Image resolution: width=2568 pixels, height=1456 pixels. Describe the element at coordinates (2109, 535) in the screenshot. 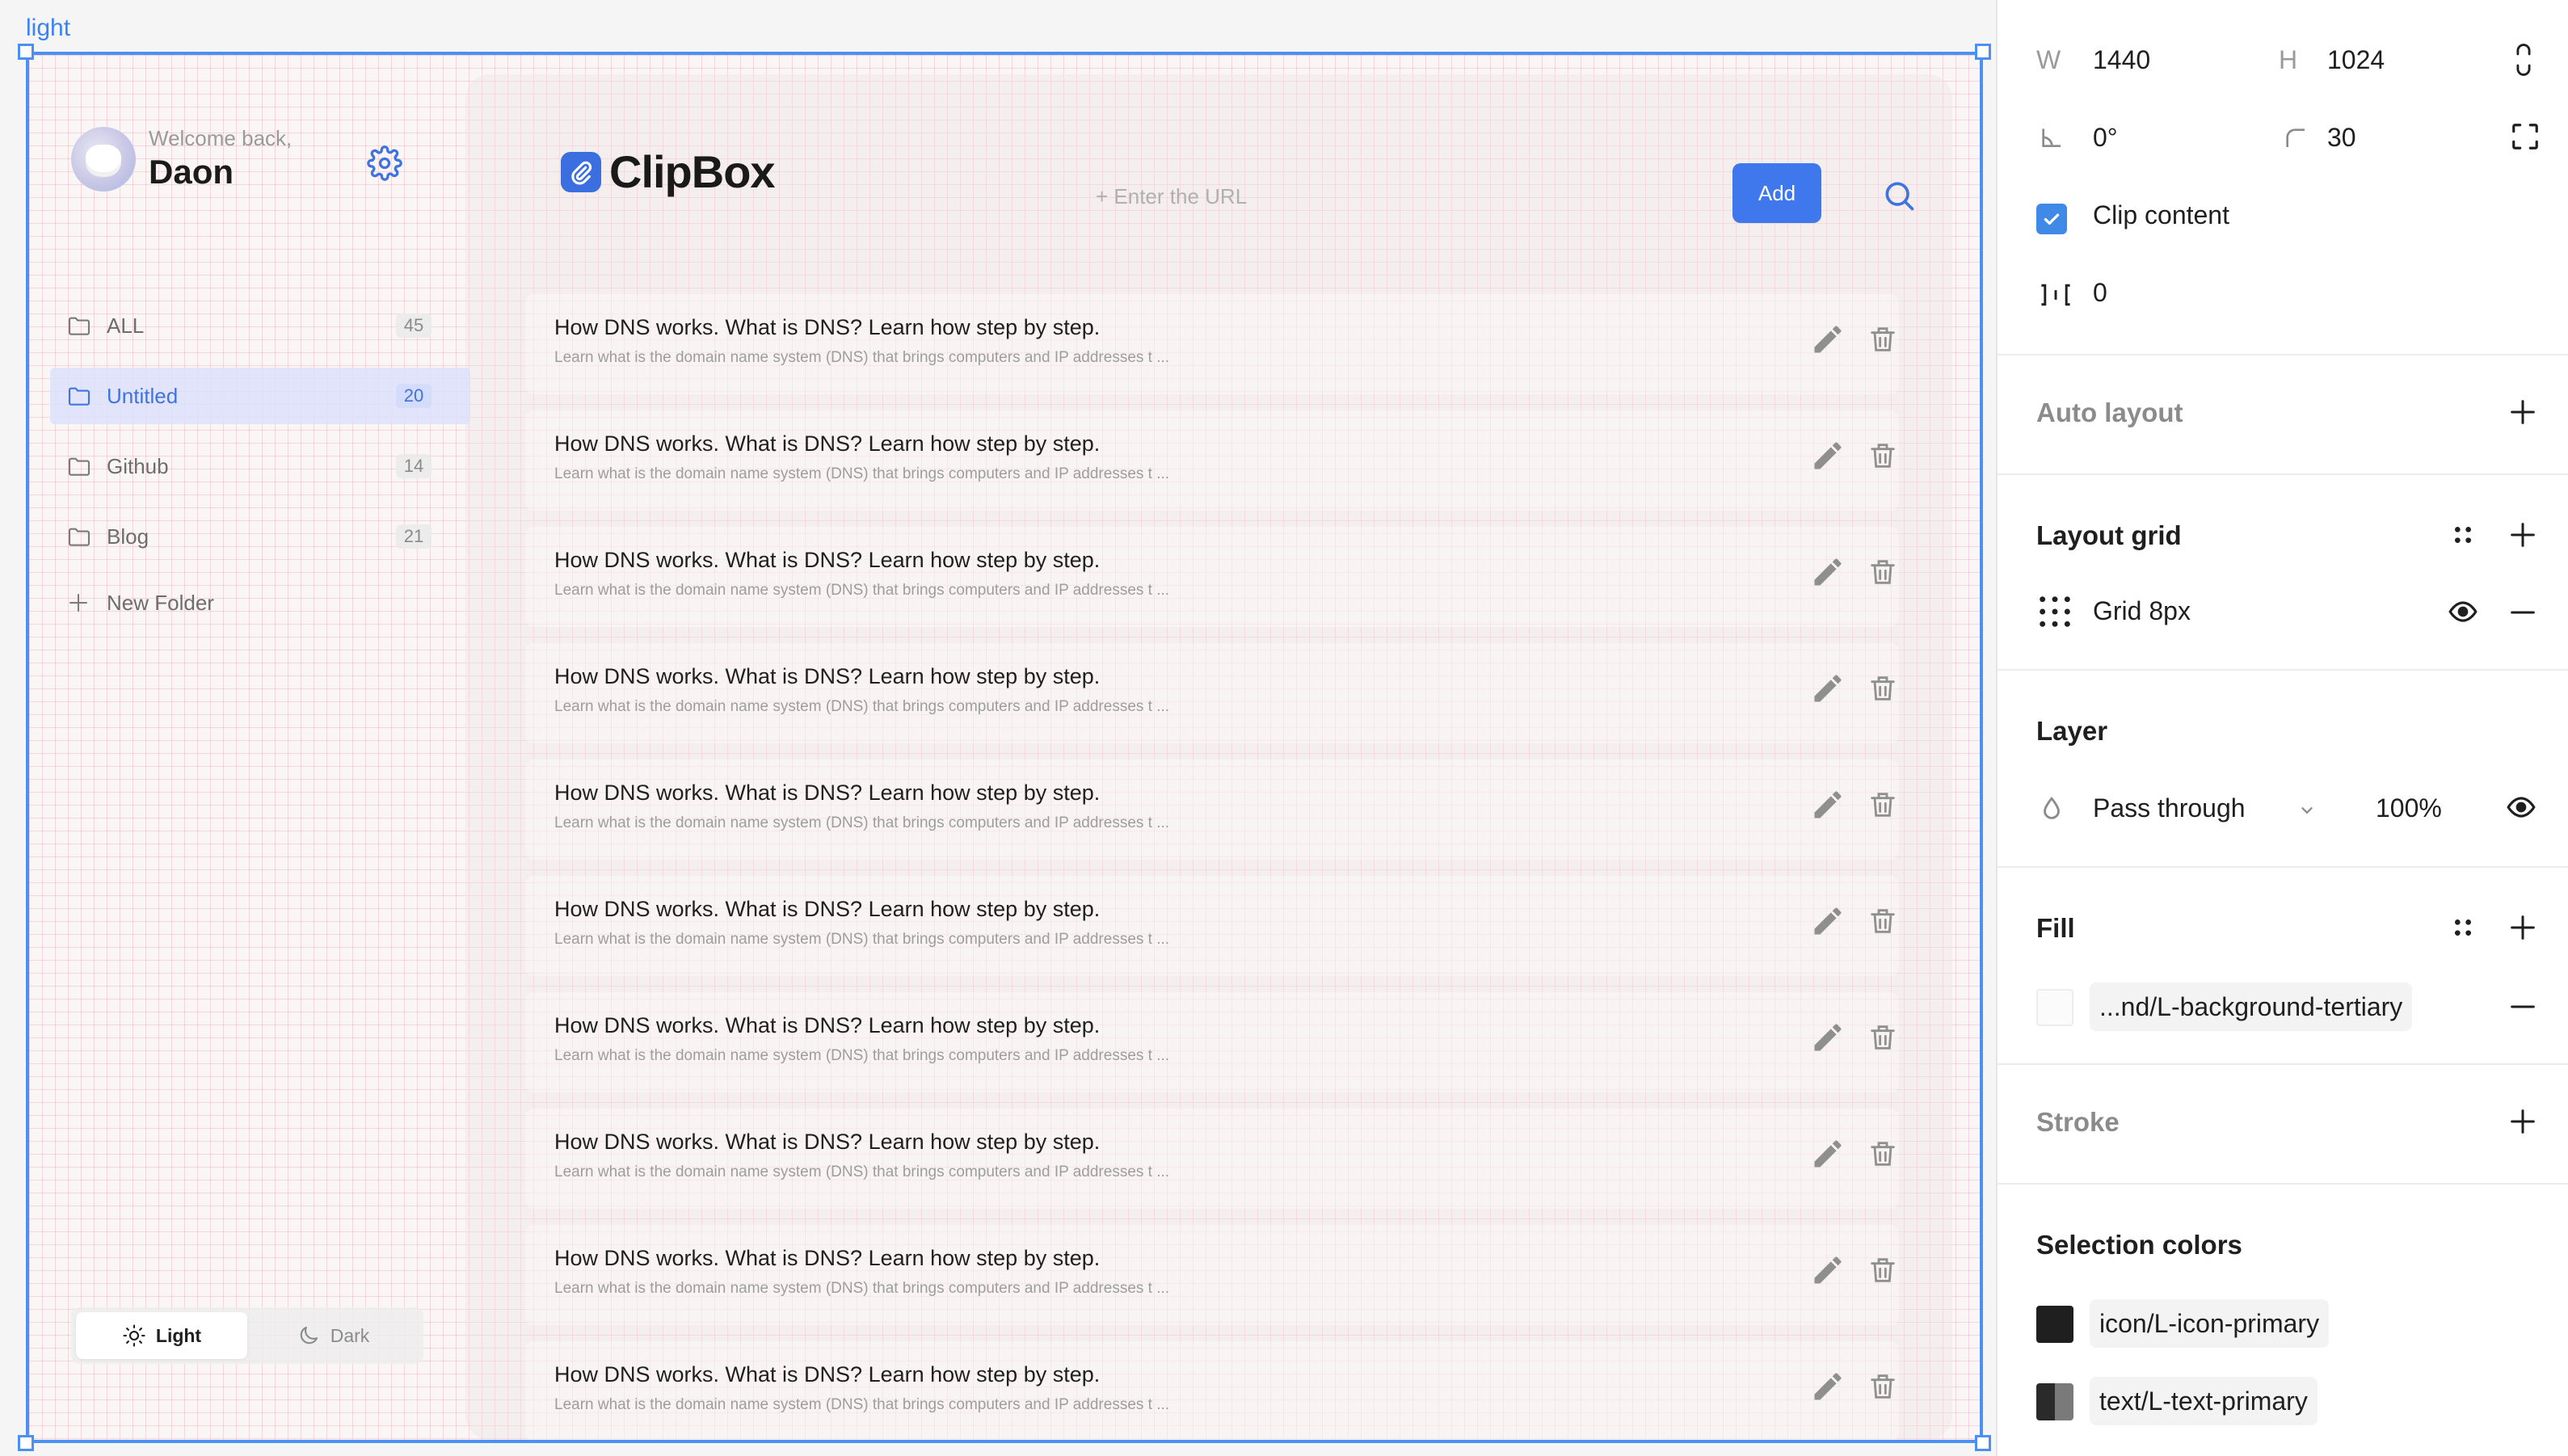

I see `layout-grid-title: Layout grid` at that location.